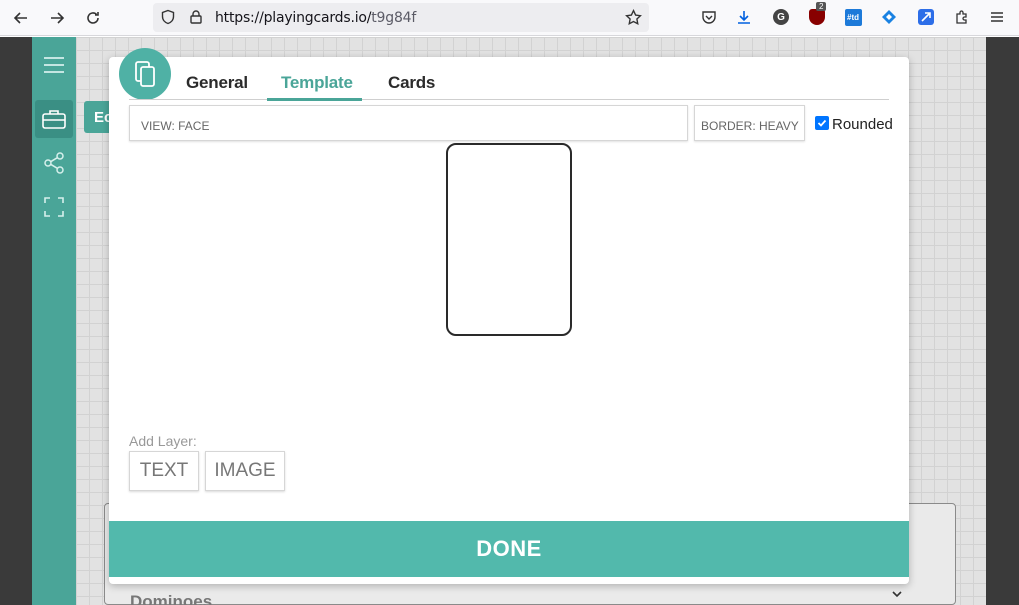 Image resolution: width=1019 pixels, height=605 pixels. What do you see at coordinates (509, 239) in the screenshot?
I see `card-preview` at bounding box center [509, 239].